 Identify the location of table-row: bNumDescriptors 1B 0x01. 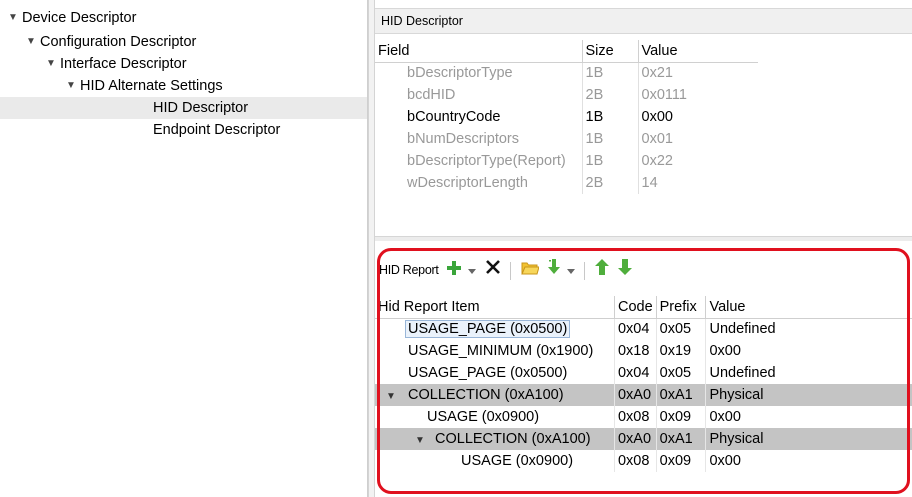
(566, 139).